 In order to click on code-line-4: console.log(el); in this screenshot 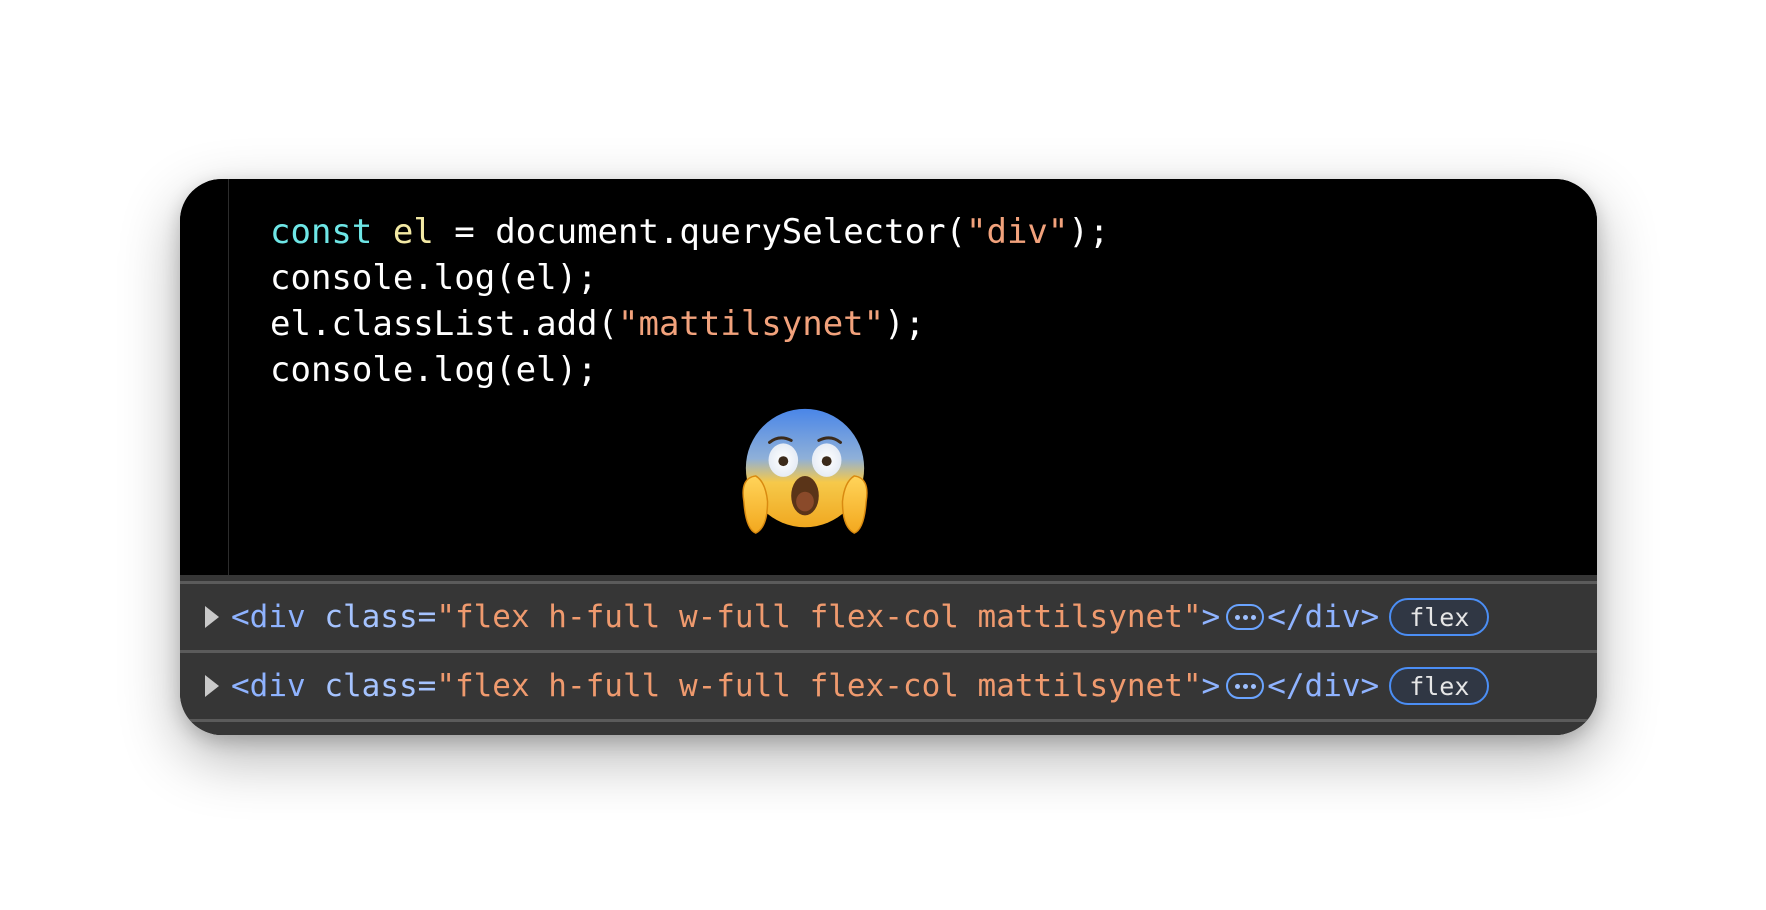, I will do `click(434, 370)`.